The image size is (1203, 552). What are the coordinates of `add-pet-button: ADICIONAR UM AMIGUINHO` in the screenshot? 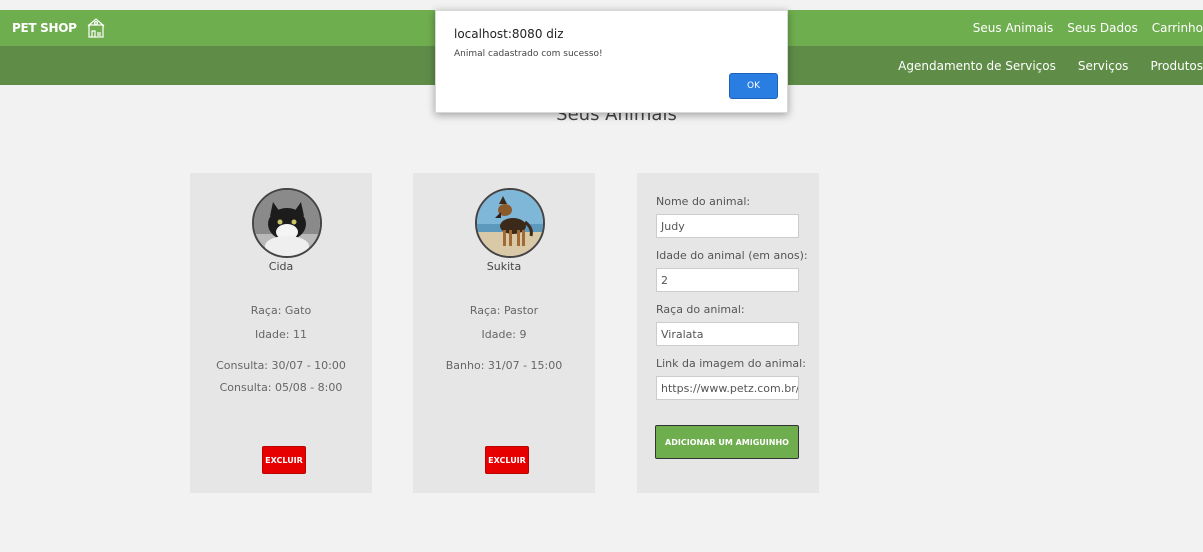 It's located at (727, 442).